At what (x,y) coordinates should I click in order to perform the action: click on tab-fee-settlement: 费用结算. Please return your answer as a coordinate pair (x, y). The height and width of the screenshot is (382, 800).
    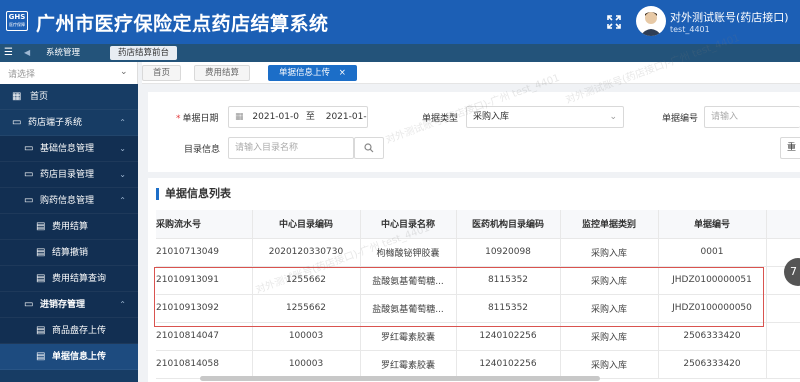
    Looking at the image, I should click on (222, 73).